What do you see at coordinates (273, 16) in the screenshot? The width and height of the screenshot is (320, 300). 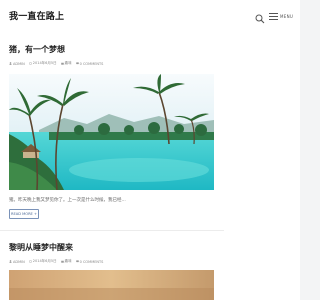 I see `hamburger-icon` at bounding box center [273, 16].